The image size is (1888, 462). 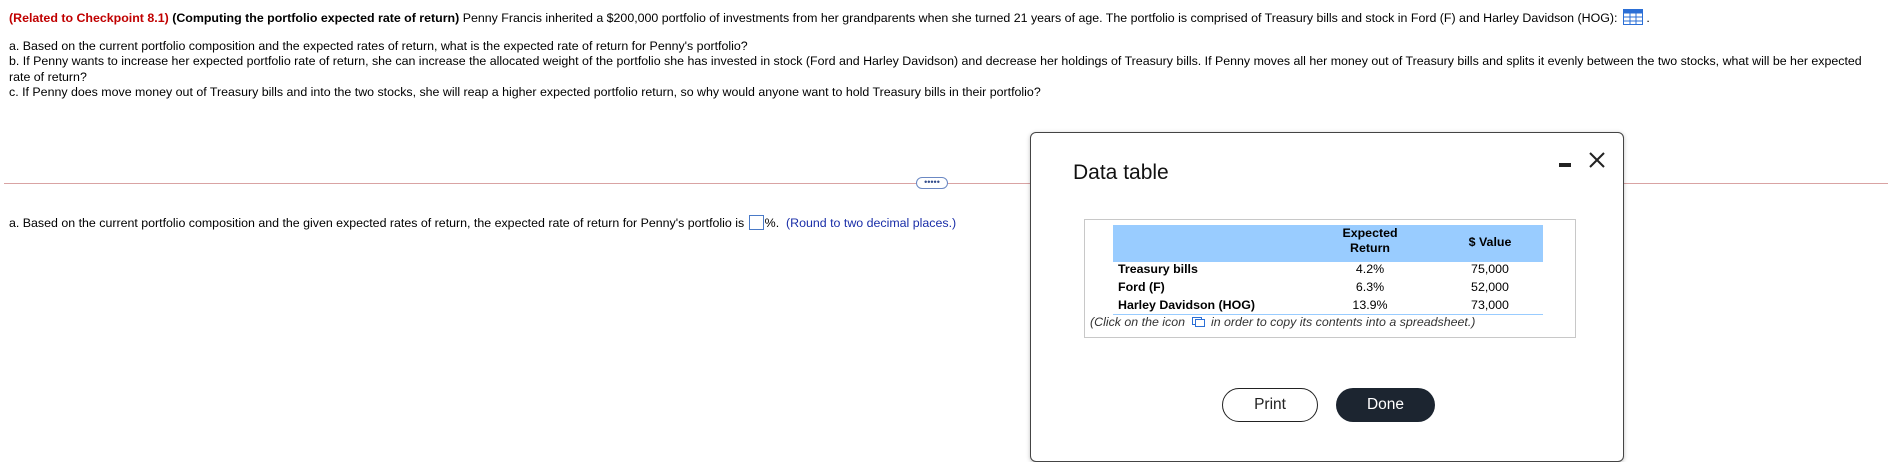 I want to click on print-button: Print, so click(x=1270, y=405).